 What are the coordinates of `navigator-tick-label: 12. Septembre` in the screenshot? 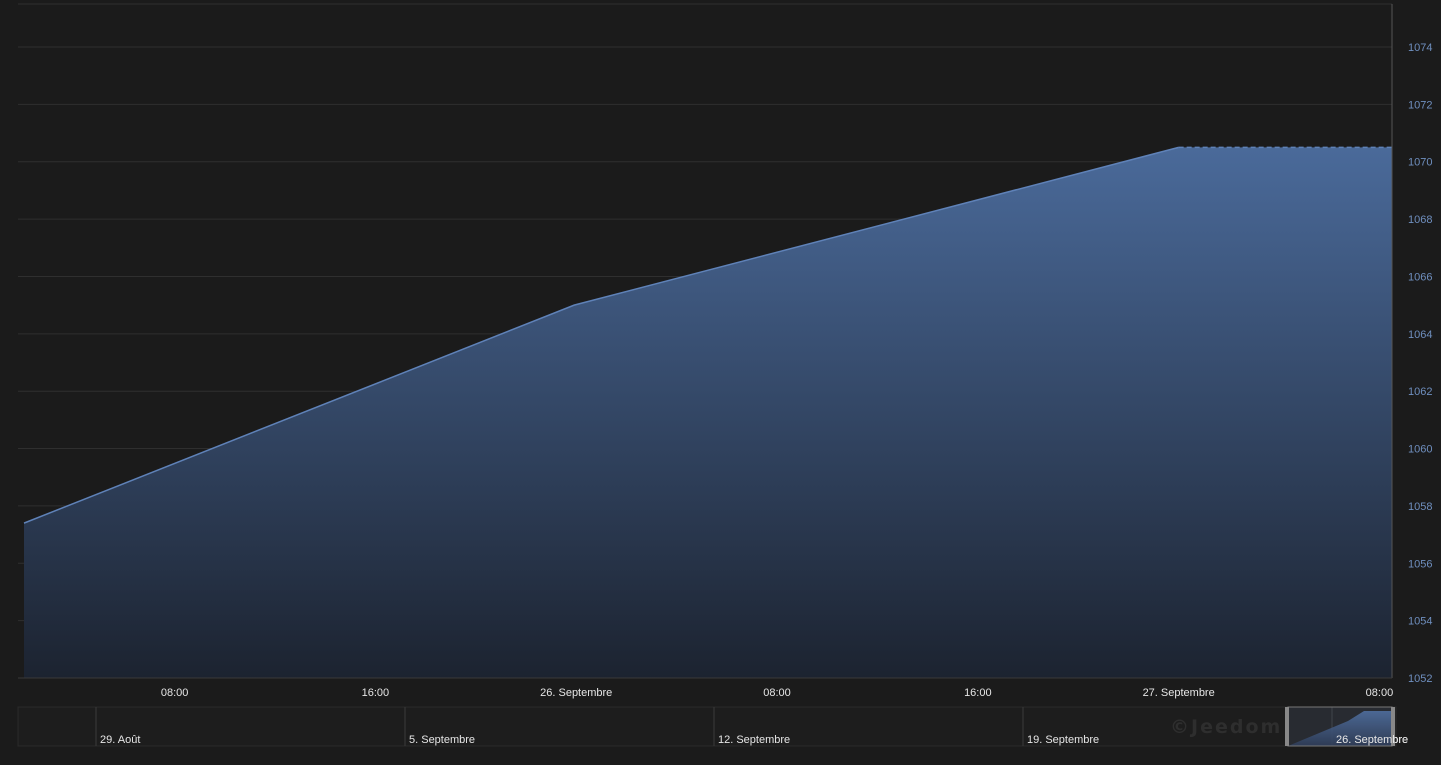 It's located at (754, 740).